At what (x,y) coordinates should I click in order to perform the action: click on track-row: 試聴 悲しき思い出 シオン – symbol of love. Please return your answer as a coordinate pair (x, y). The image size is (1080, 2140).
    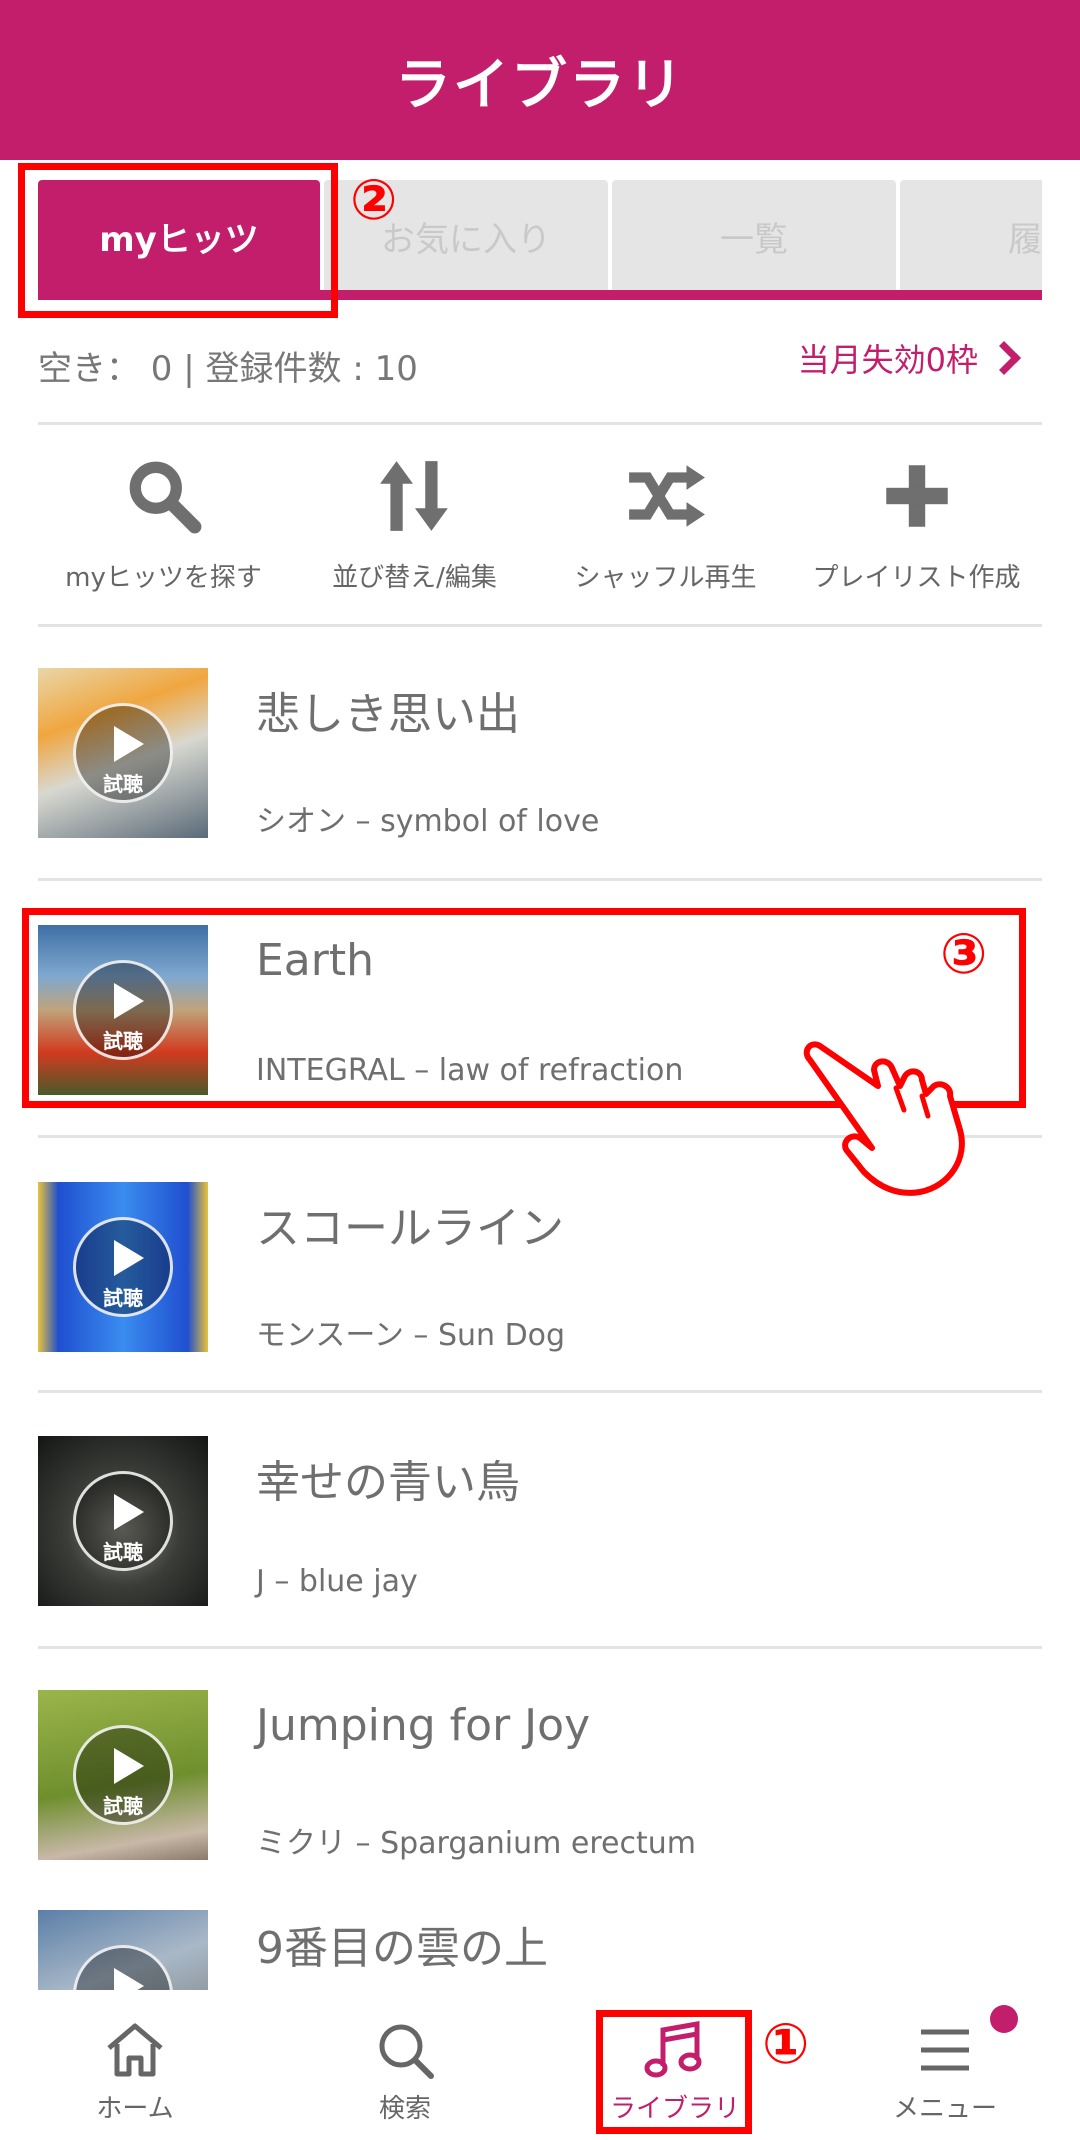
    Looking at the image, I should click on (540, 753).